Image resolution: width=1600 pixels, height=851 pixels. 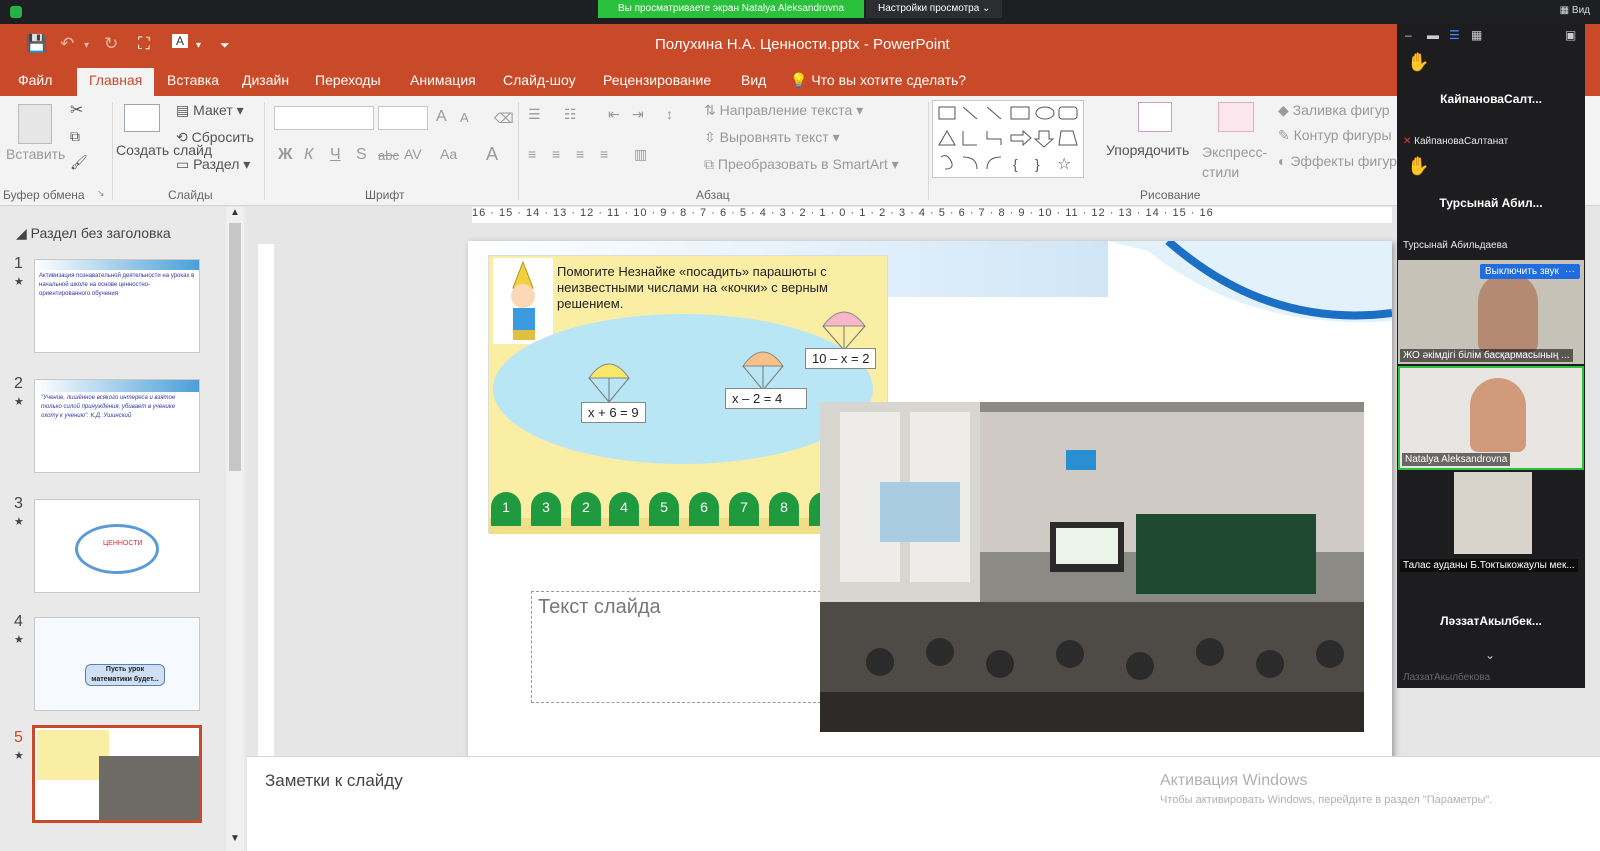 What do you see at coordinates (1092, 567) in the screenshot?
I see `embedded-classroom-video` at bounding box center [1092, 567].